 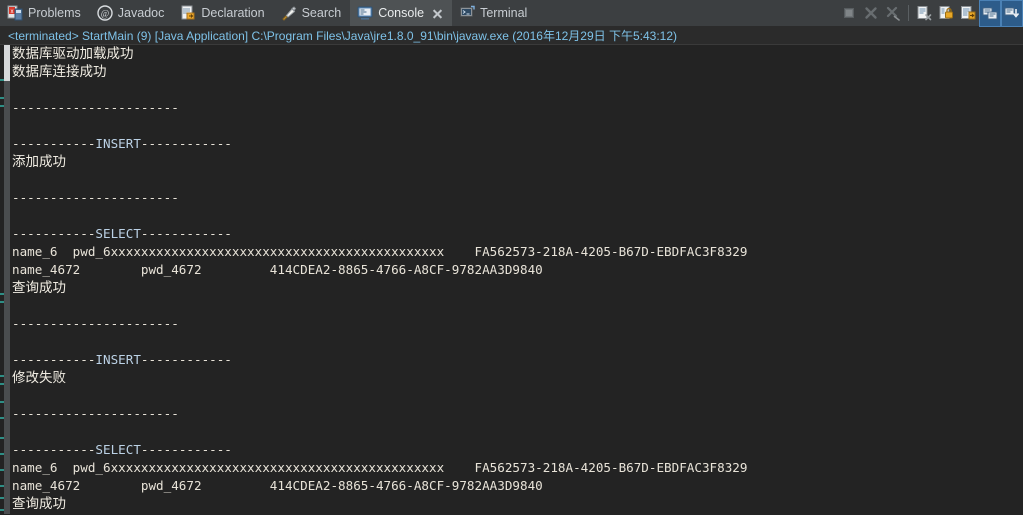 What do you see at coordinates (517, 378) in the screenshot?
I see `console-line: 修改失败` at bounding box center [517, 378].